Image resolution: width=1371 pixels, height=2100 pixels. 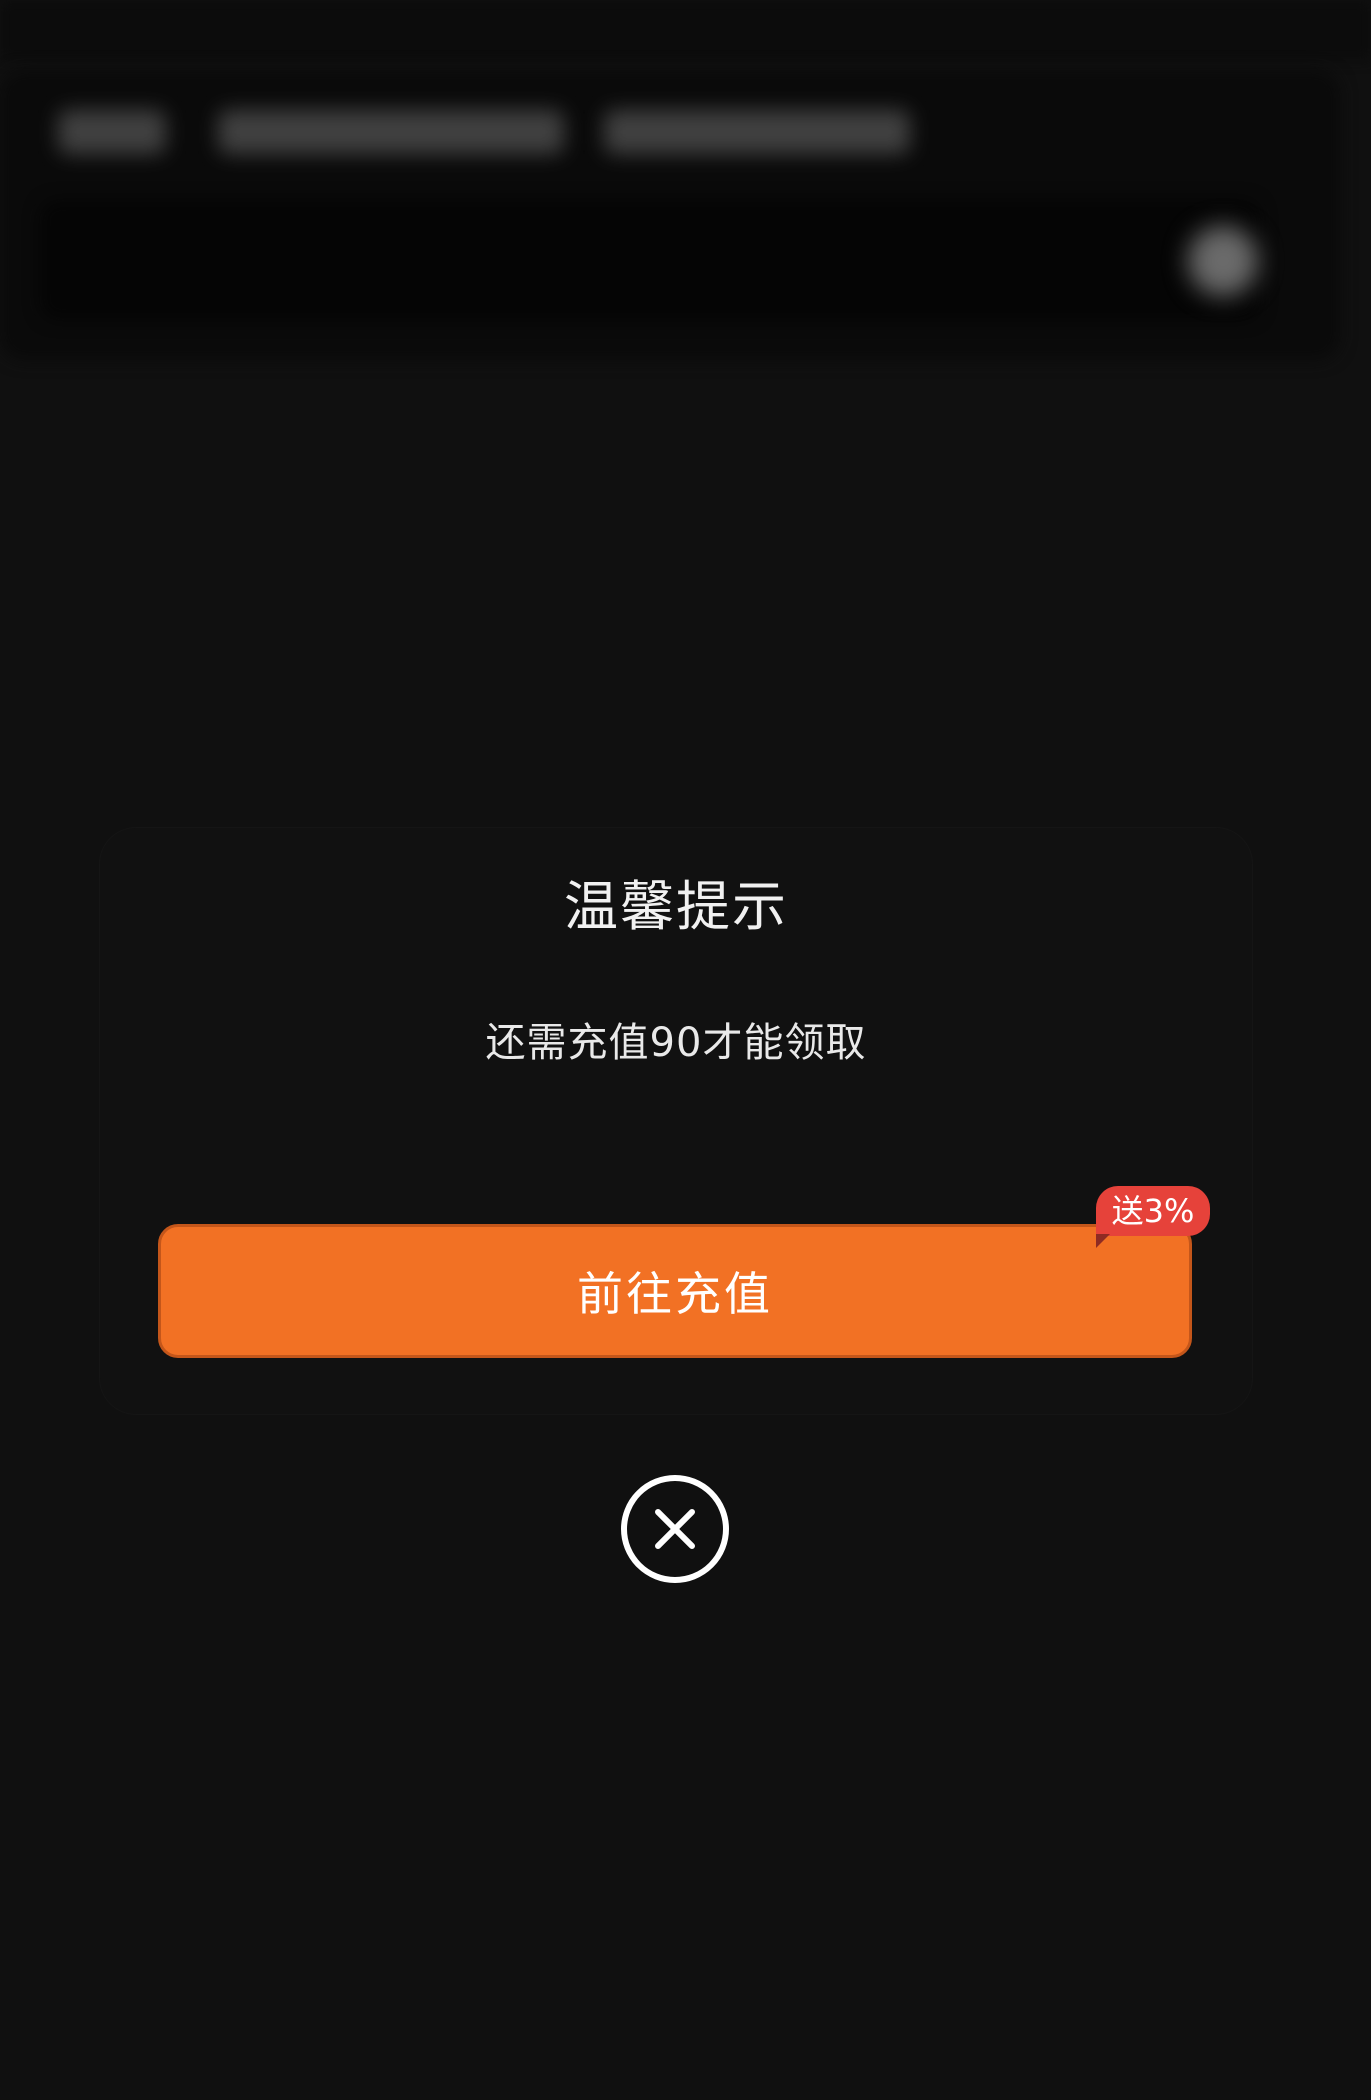 I want to click on blurred-label, so click(x=112, y=132).